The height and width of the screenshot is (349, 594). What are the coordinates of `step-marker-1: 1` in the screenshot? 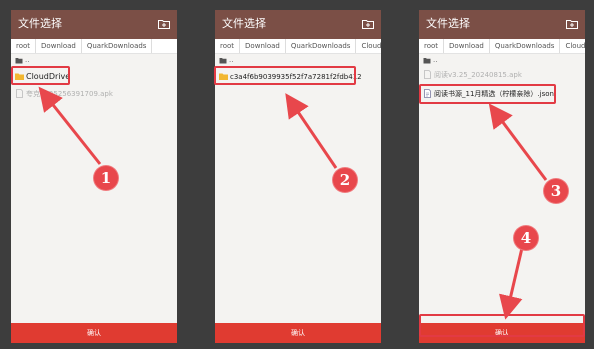 It's located at (106, 178).